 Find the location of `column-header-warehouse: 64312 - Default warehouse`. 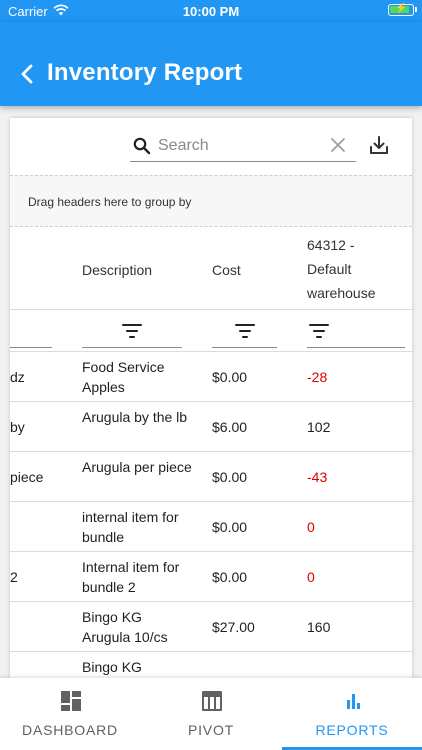

column-header-warehouse: 64312 - Default warehouse is located at coordinates (341, 269).